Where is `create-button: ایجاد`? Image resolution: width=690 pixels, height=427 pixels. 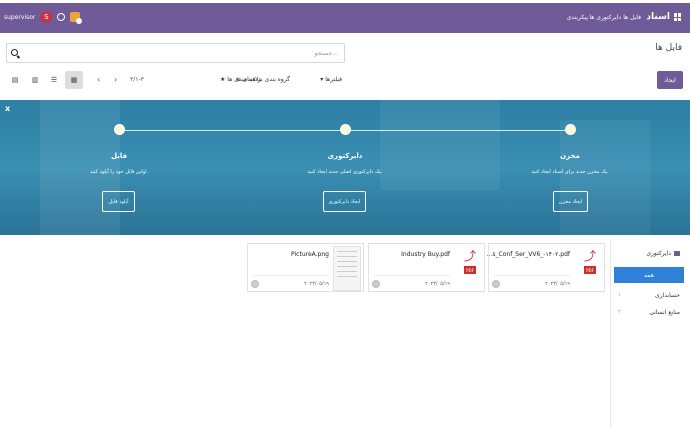
create-button: ایجاد is located at coordinates (670, 80).